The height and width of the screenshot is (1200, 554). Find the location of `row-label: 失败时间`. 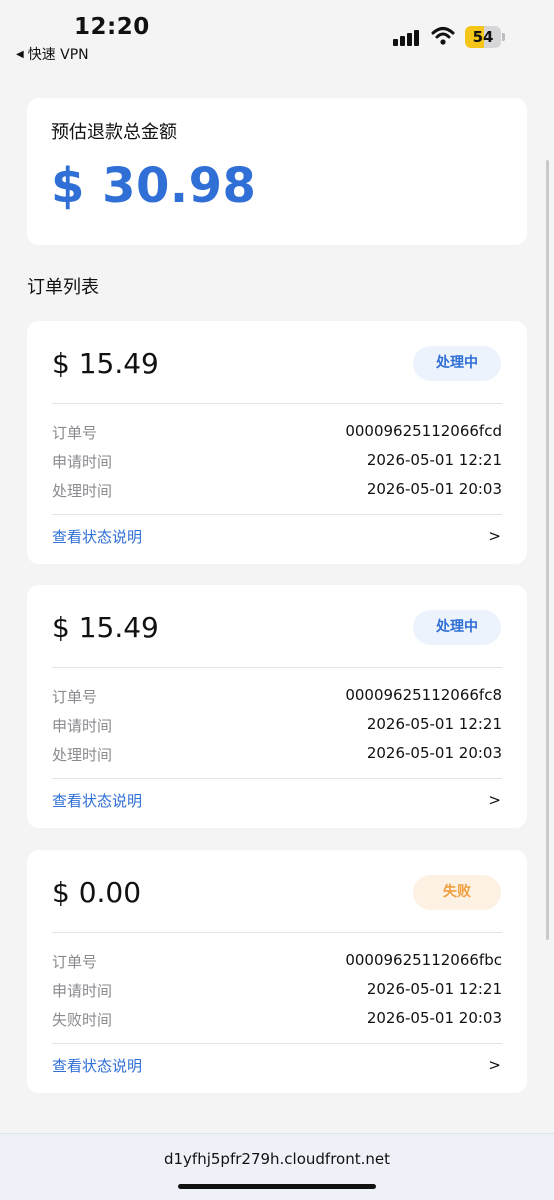

row-label: 失败时间 is located at coordinates (82, 1020).